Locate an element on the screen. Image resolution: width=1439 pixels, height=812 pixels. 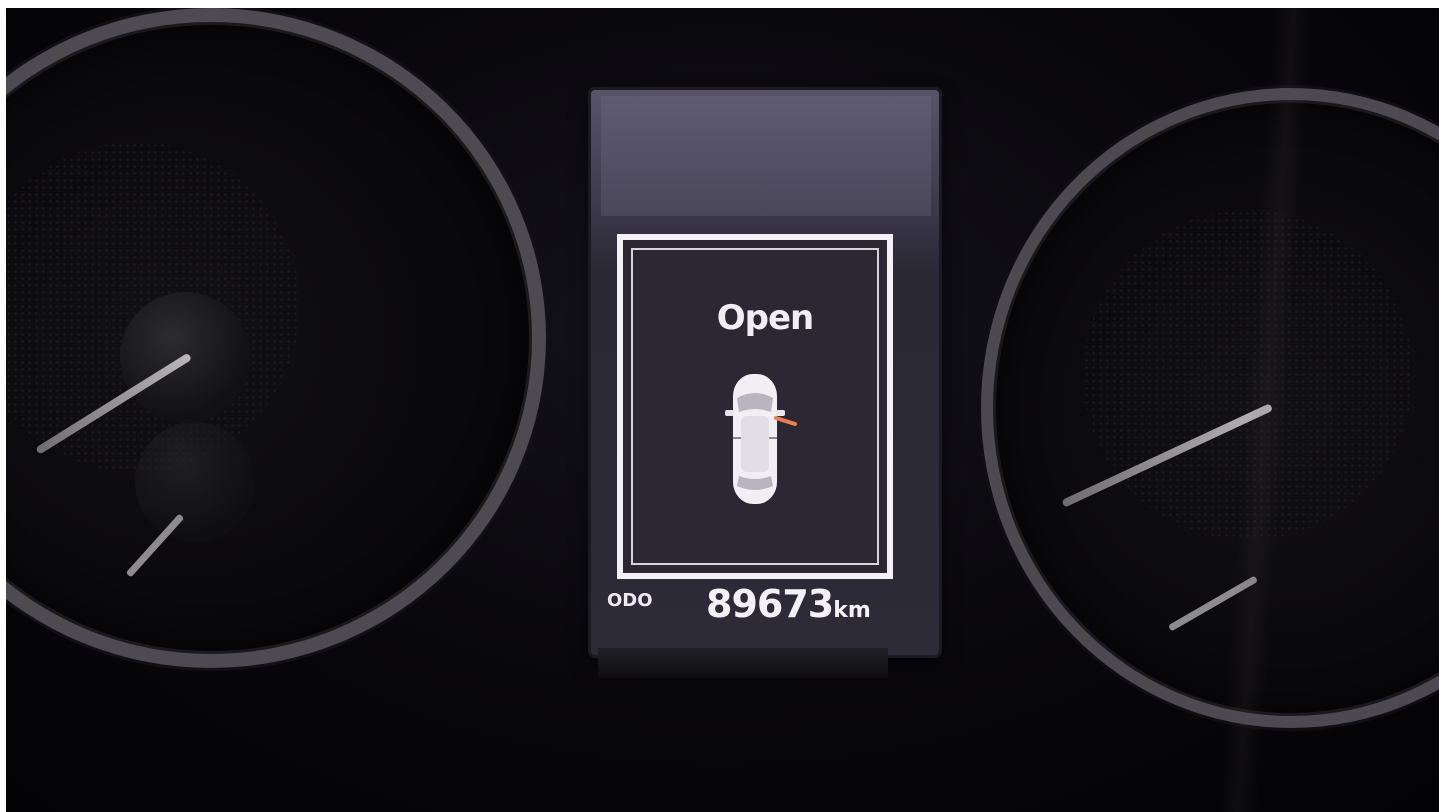
display-top-area is located at coordinates (766, 156).